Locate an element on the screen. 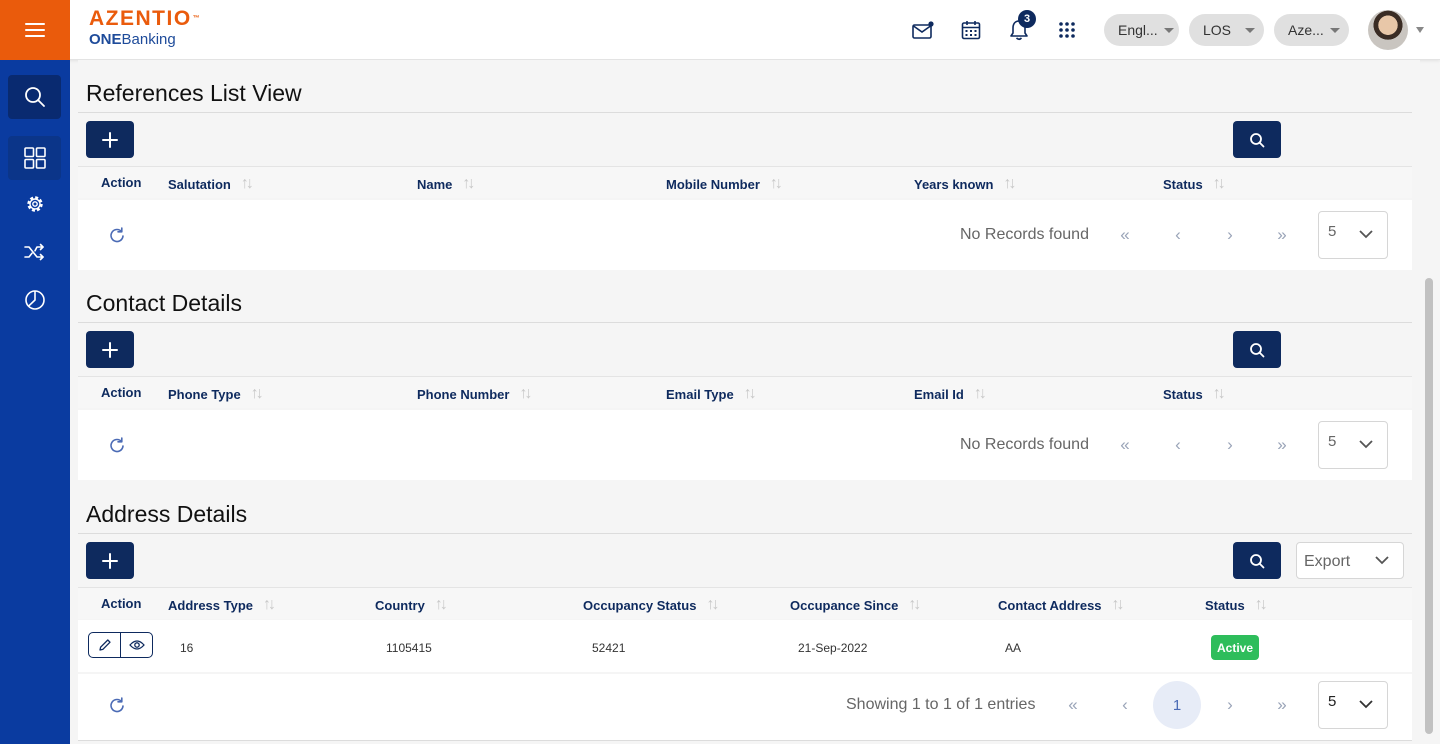 Image resolution: width=1440 pixels, height=744 pixels. user-avatar is located at coordinates (1388, 30).